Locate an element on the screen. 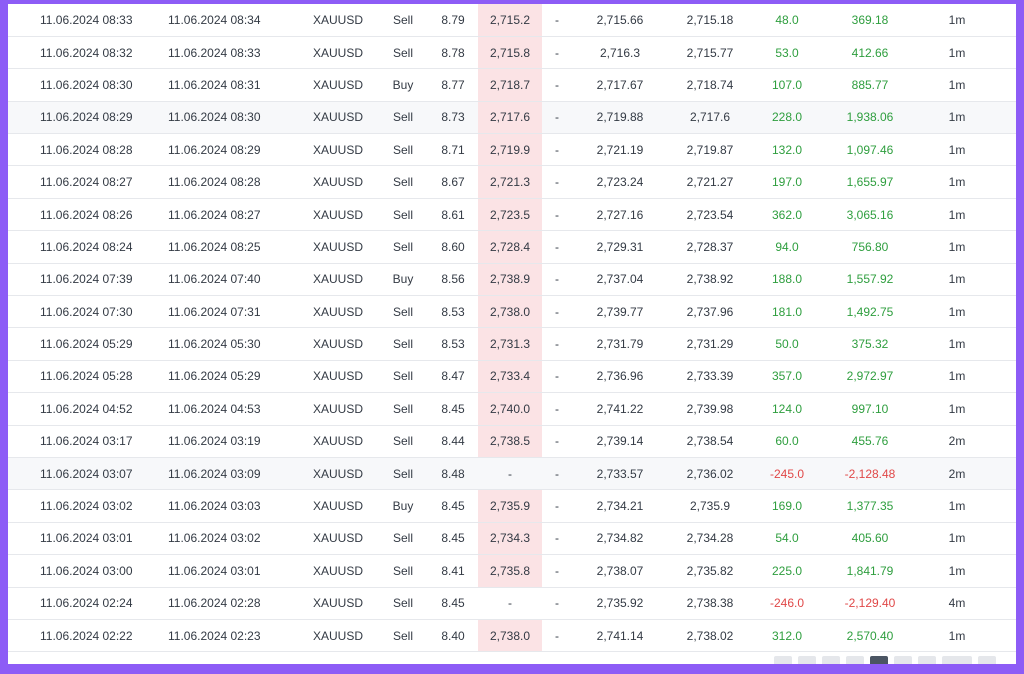 Image resolution: width=1024 pixels, height=674 pixels. pagination-next-button is located at coordinates (987, 660).